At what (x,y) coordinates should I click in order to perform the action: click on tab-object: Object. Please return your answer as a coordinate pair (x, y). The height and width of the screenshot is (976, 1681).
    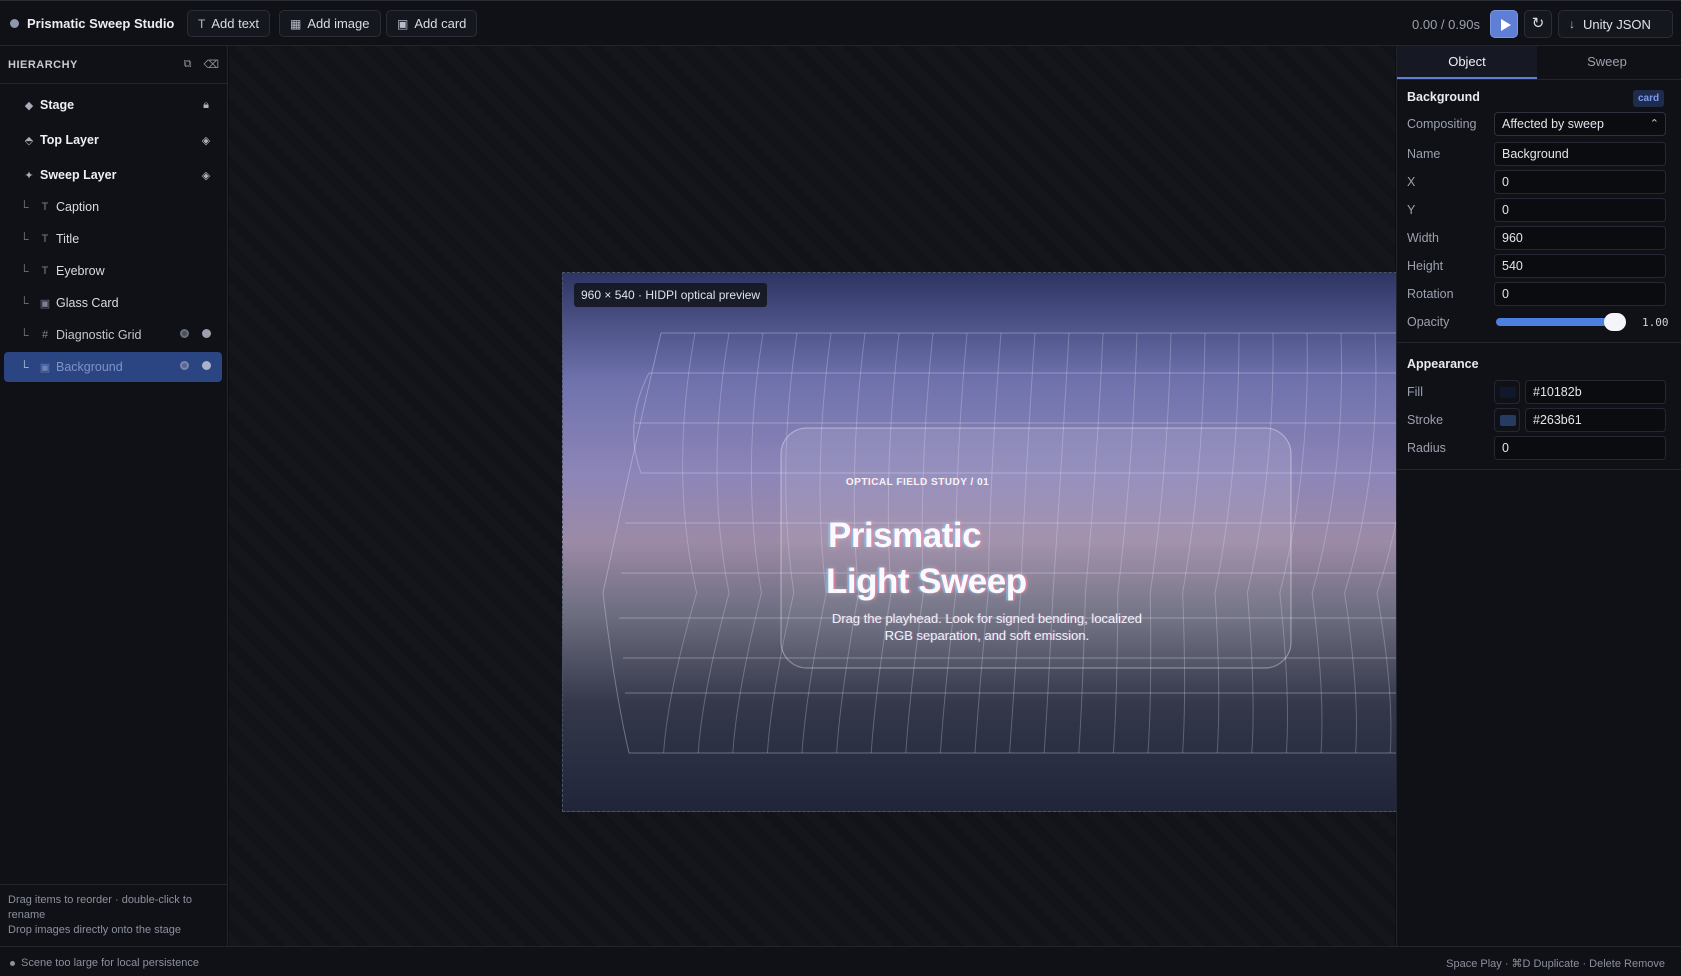
    Looking at the image, I should click on (1467, 62).